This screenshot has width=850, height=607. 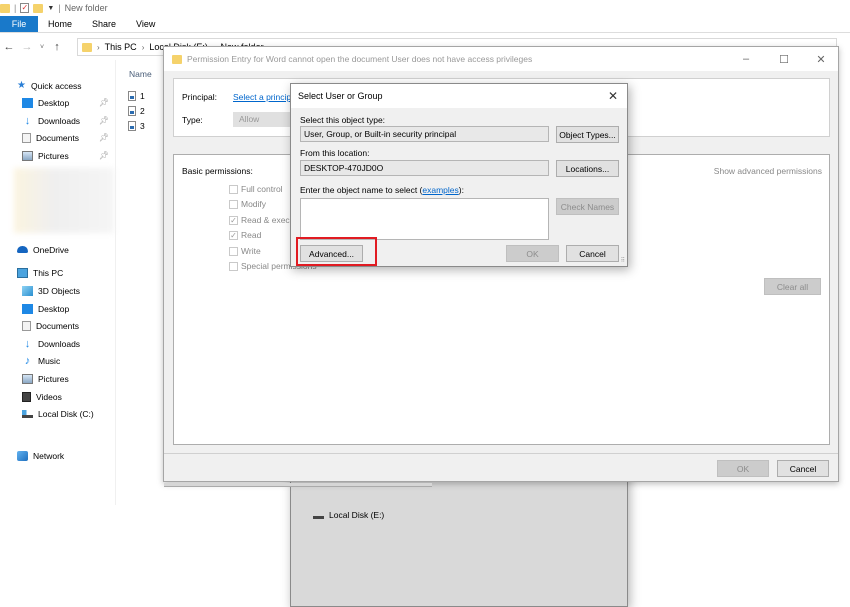 What do you see at coordinates (57, 47) in the screenshot?
I see `up-arrow-icon: ↑` at bounding box center [57, 47].